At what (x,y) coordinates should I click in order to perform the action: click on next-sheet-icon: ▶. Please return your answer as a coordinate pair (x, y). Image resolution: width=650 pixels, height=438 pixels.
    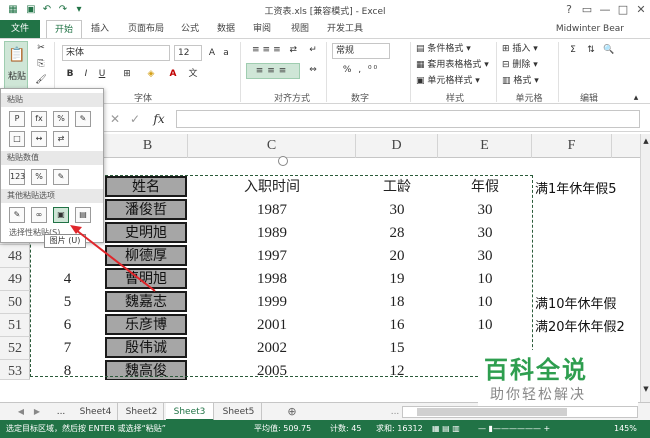
    Looking at the image, I should click on (37, 412).